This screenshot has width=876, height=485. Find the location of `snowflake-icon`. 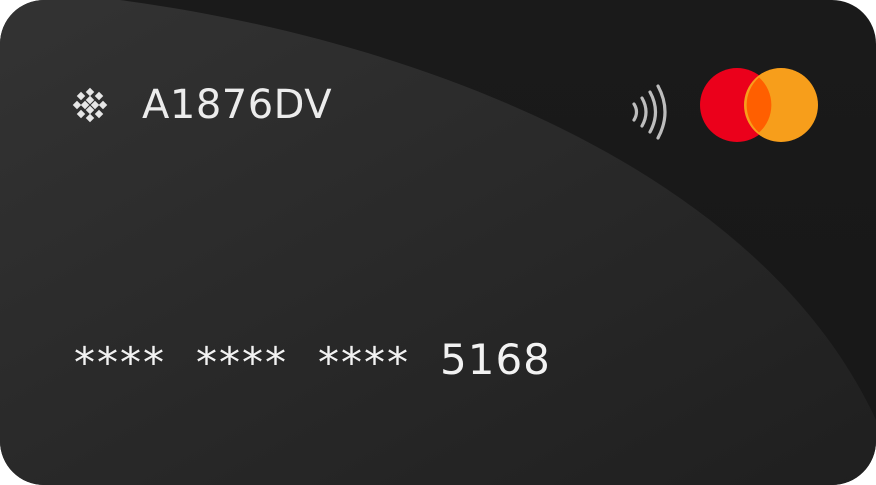

snowflake-icon is located at coordinates (90, 105).